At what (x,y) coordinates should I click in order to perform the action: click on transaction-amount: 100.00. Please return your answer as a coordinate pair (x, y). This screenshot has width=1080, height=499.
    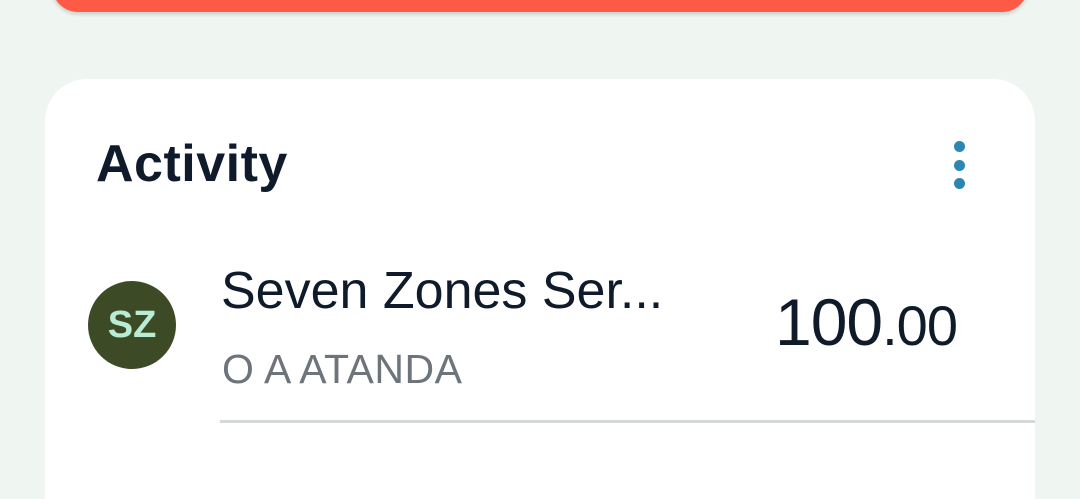
    Looking at the image, I should click on (866, 322).